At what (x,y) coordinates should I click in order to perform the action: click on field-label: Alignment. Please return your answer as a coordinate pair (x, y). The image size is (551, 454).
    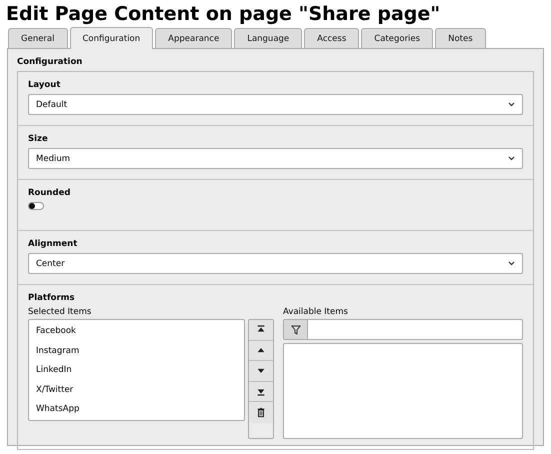
    Looking at the image, I should click on (53, 244).